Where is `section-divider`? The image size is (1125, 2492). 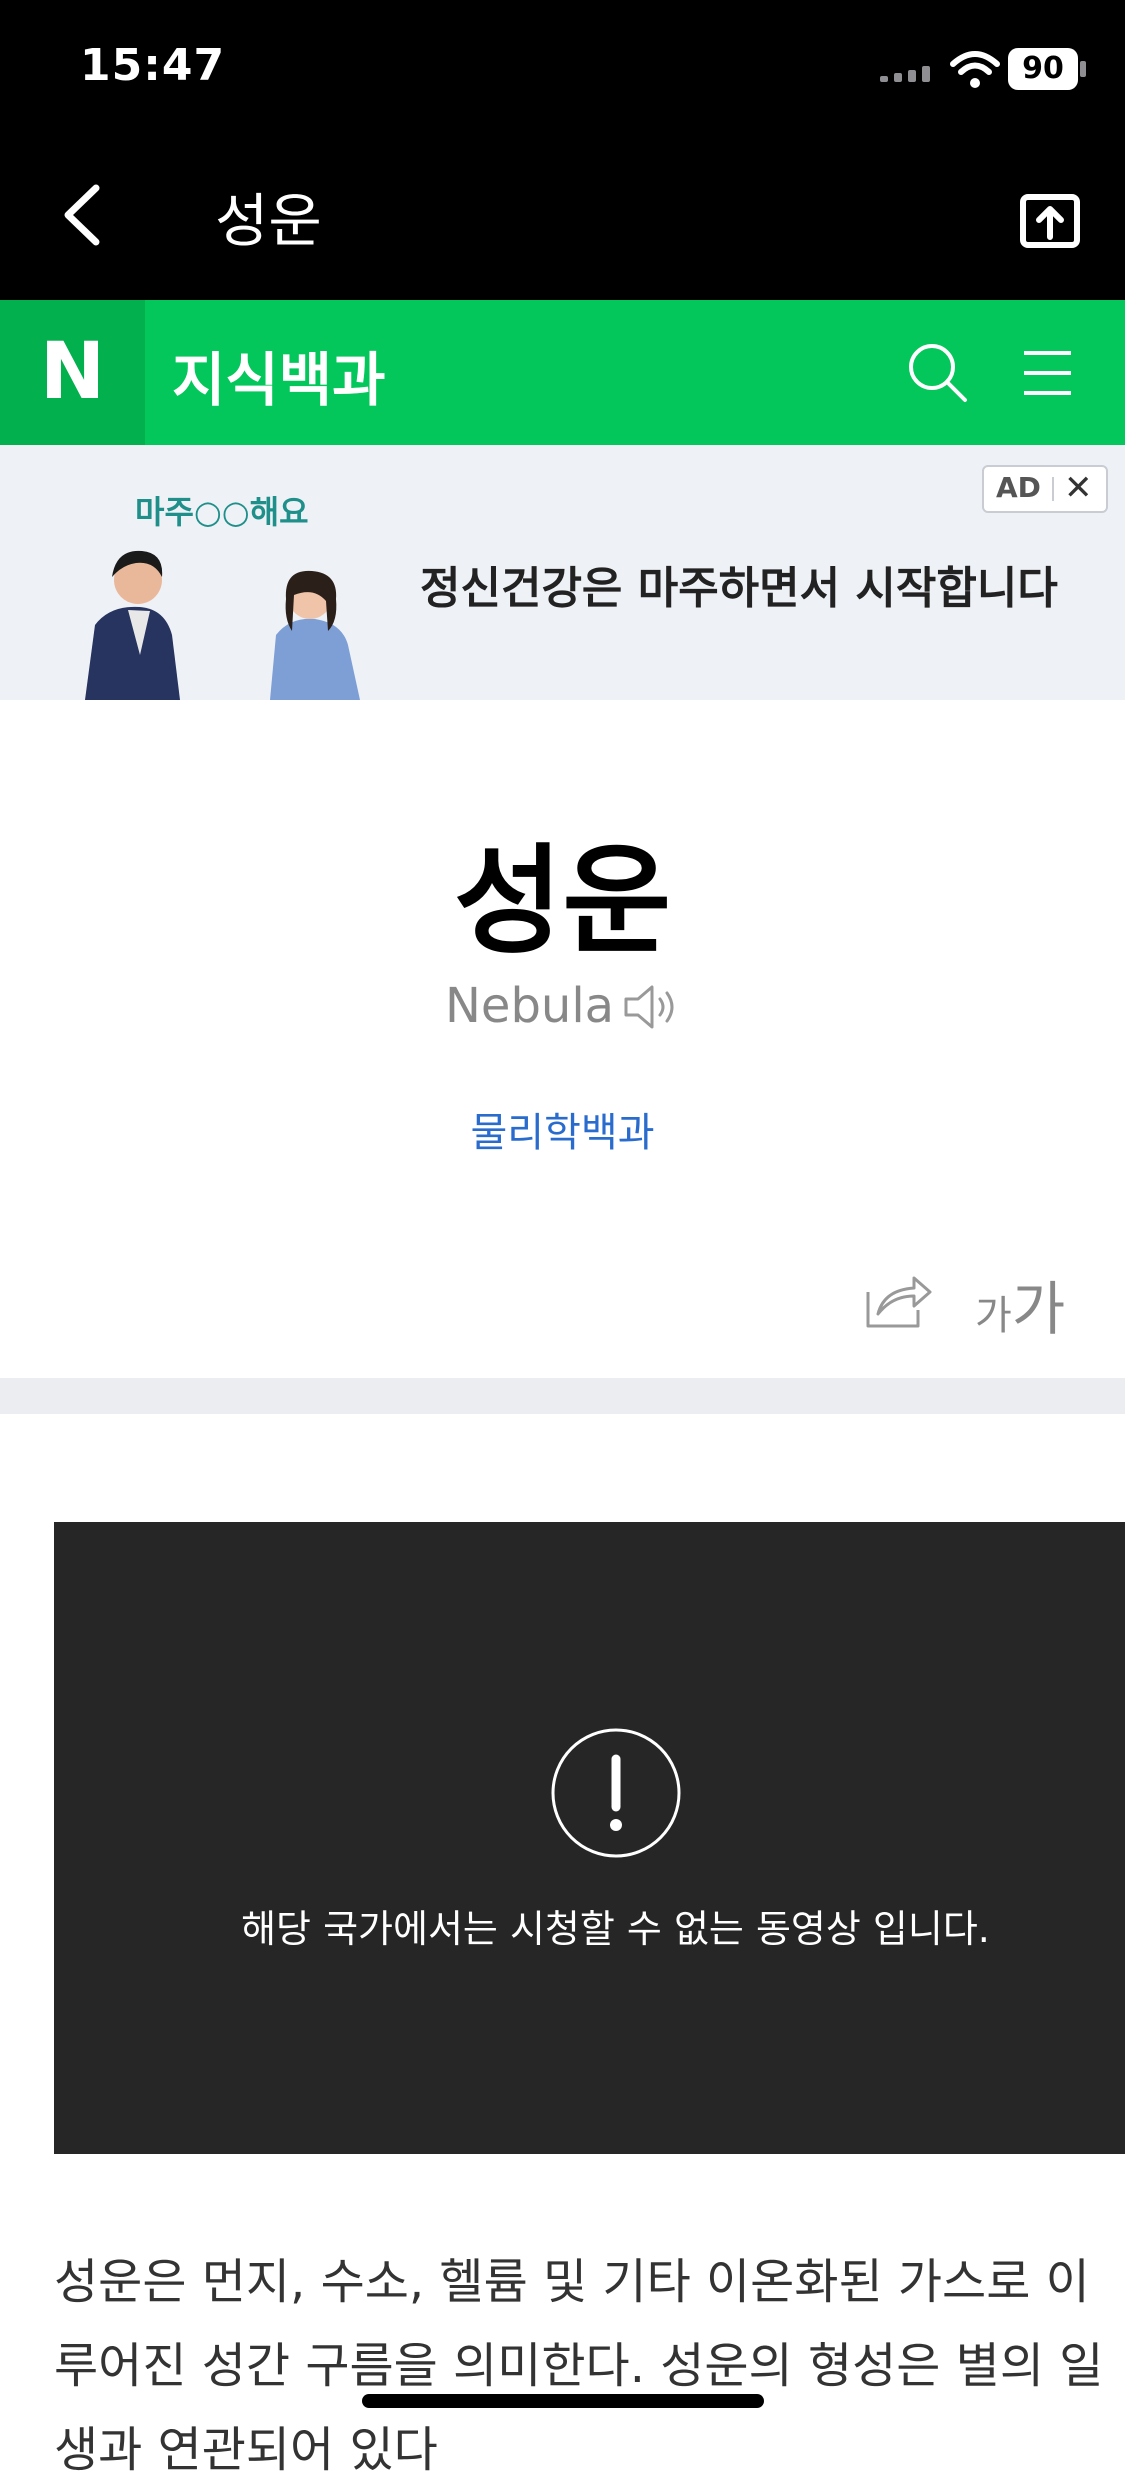
section-divider is located at coordinates (562, 1396).